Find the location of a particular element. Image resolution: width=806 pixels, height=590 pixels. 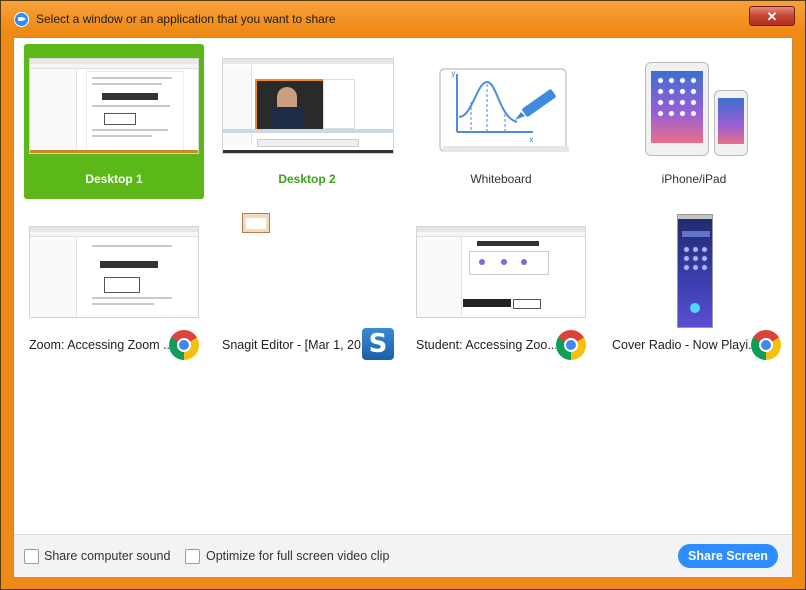

svg-text: x is located at coordinates (531, 139).